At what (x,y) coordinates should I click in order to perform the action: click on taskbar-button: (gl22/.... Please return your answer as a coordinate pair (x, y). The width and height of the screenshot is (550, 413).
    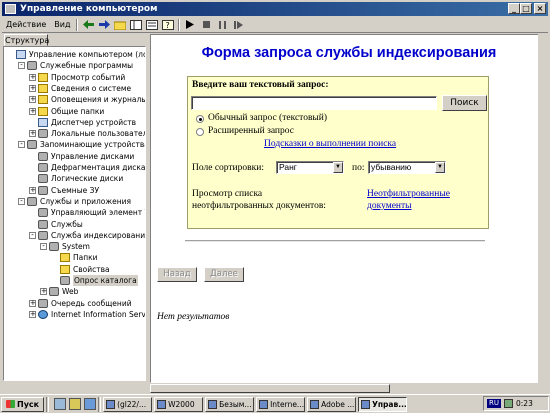
    Looking at the image, I should click on (128, 404).